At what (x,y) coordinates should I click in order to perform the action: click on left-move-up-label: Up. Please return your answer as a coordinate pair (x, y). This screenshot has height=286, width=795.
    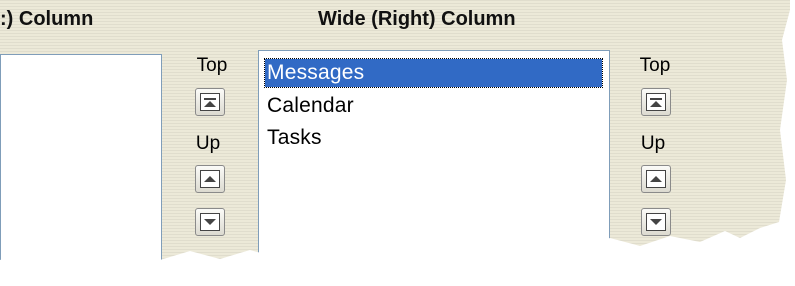
    Looking at the image, I should click on (208, 143).